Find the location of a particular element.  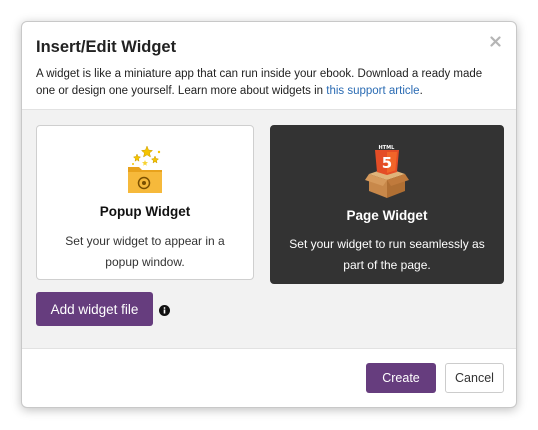

cancel-button: Cancel is located at coordinates (474, 378).